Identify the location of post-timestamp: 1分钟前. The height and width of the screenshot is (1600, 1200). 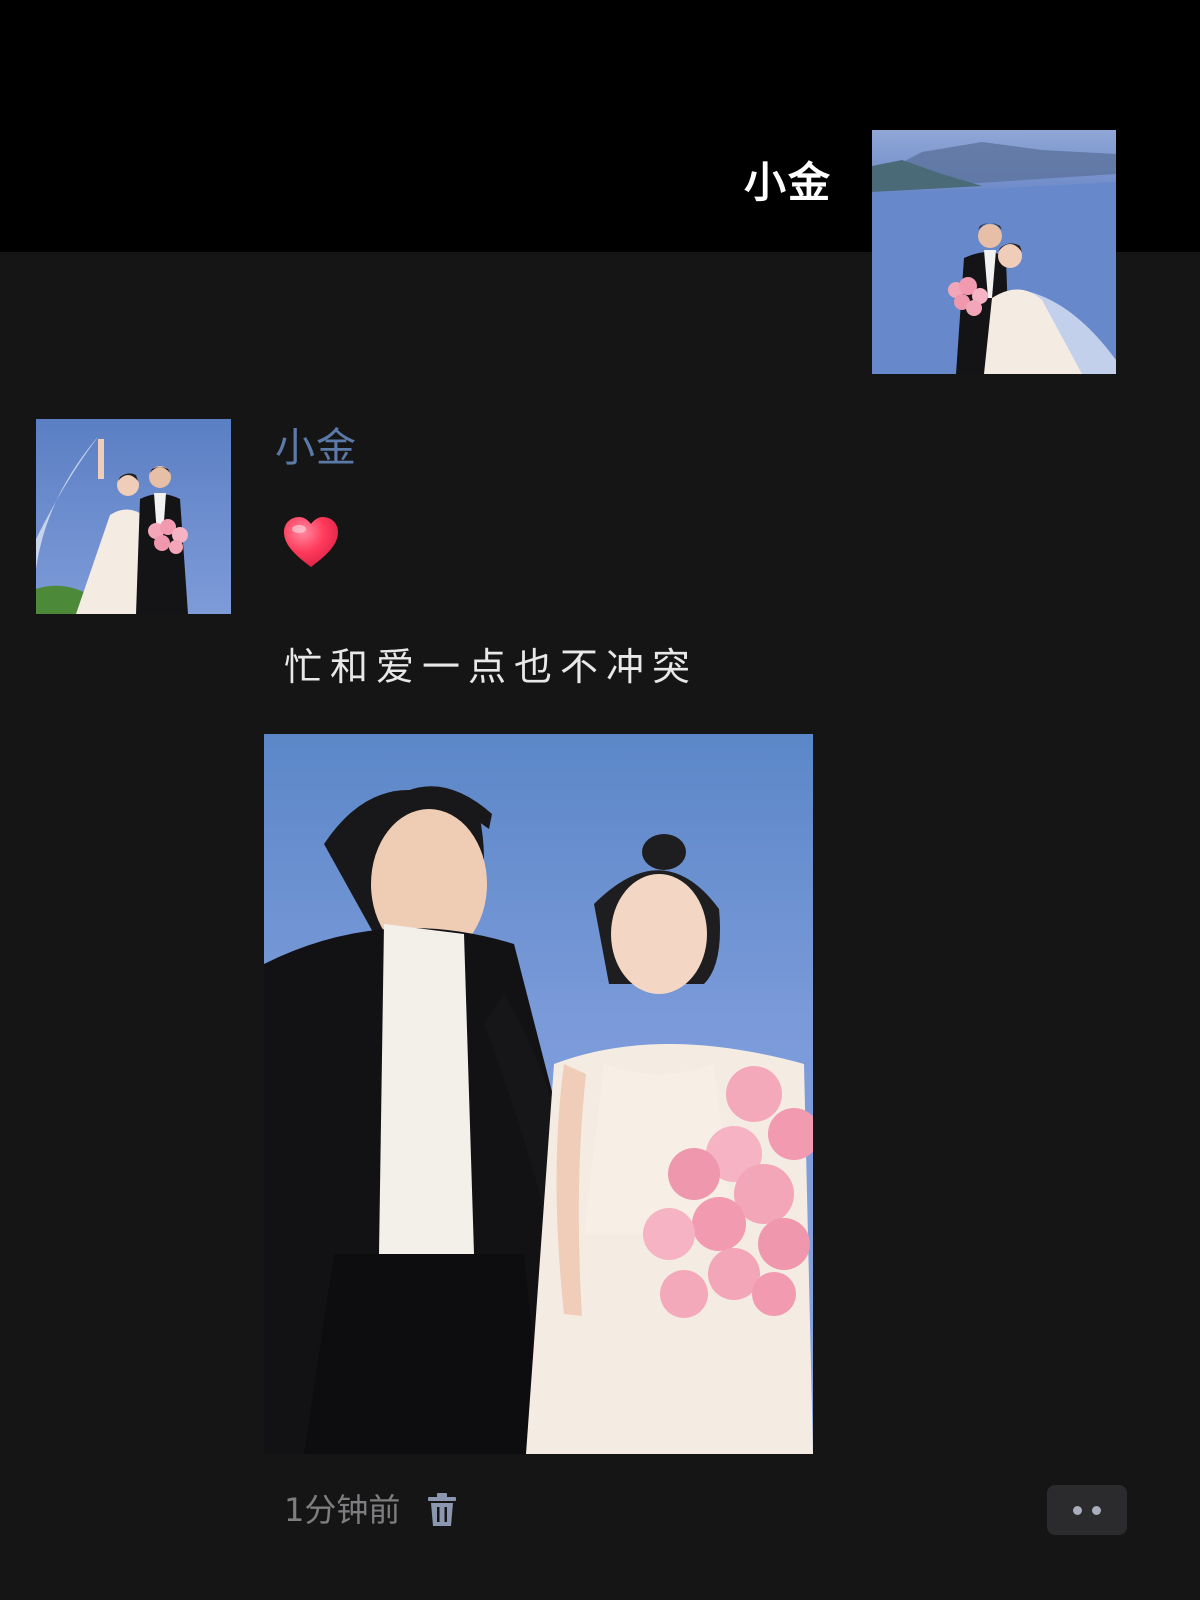
(342, 1510).